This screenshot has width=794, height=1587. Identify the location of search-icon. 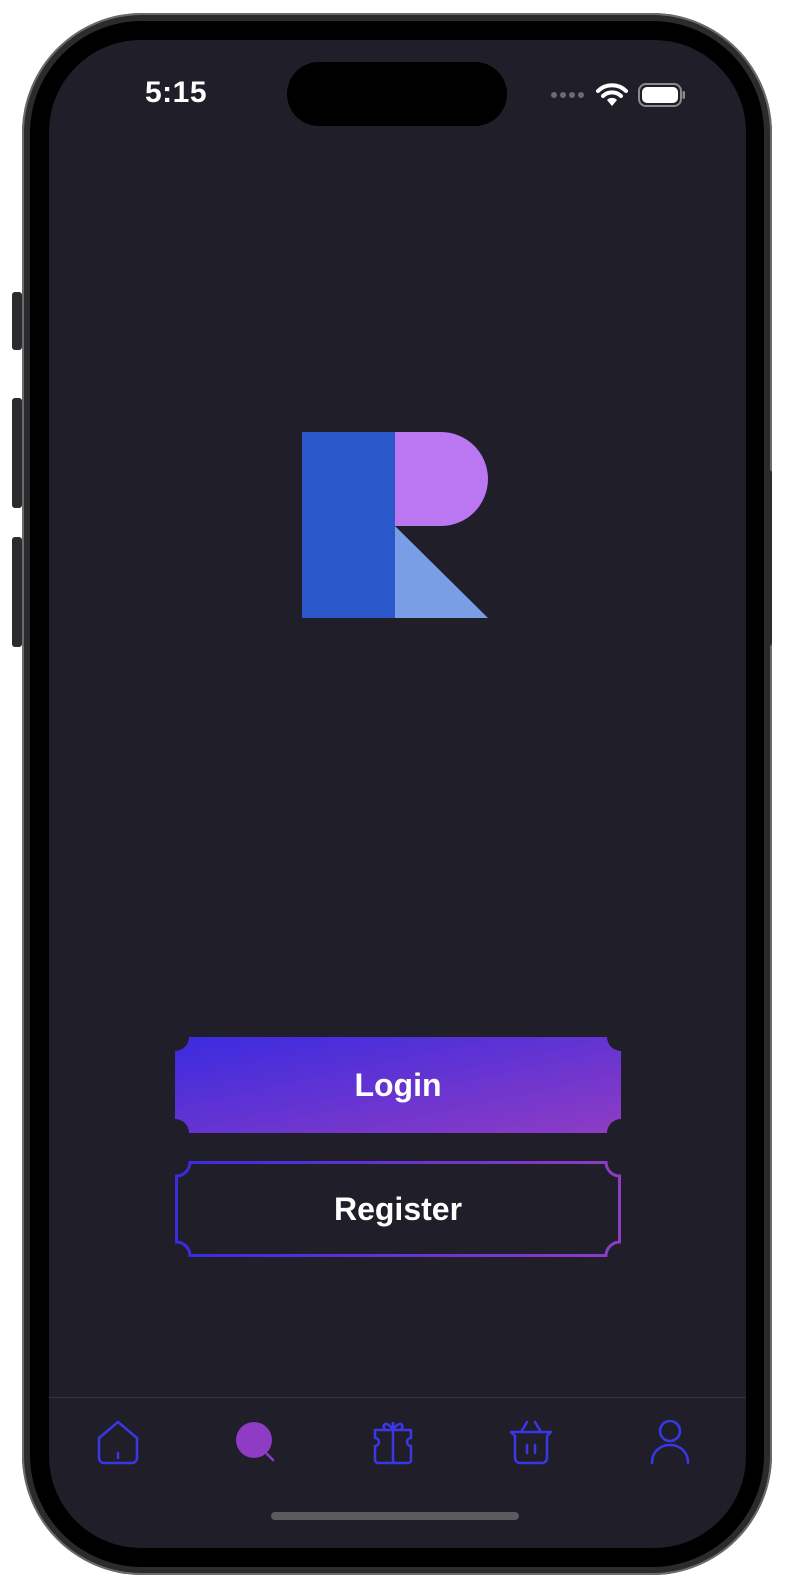
(255, 1442).